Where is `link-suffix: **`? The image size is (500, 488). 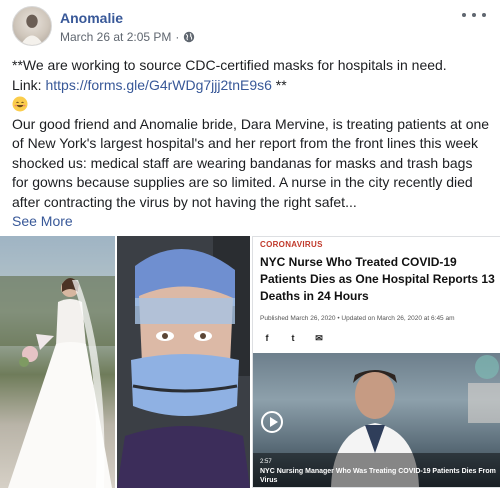
link-suffix: ** is located at coordinates (279, 84).